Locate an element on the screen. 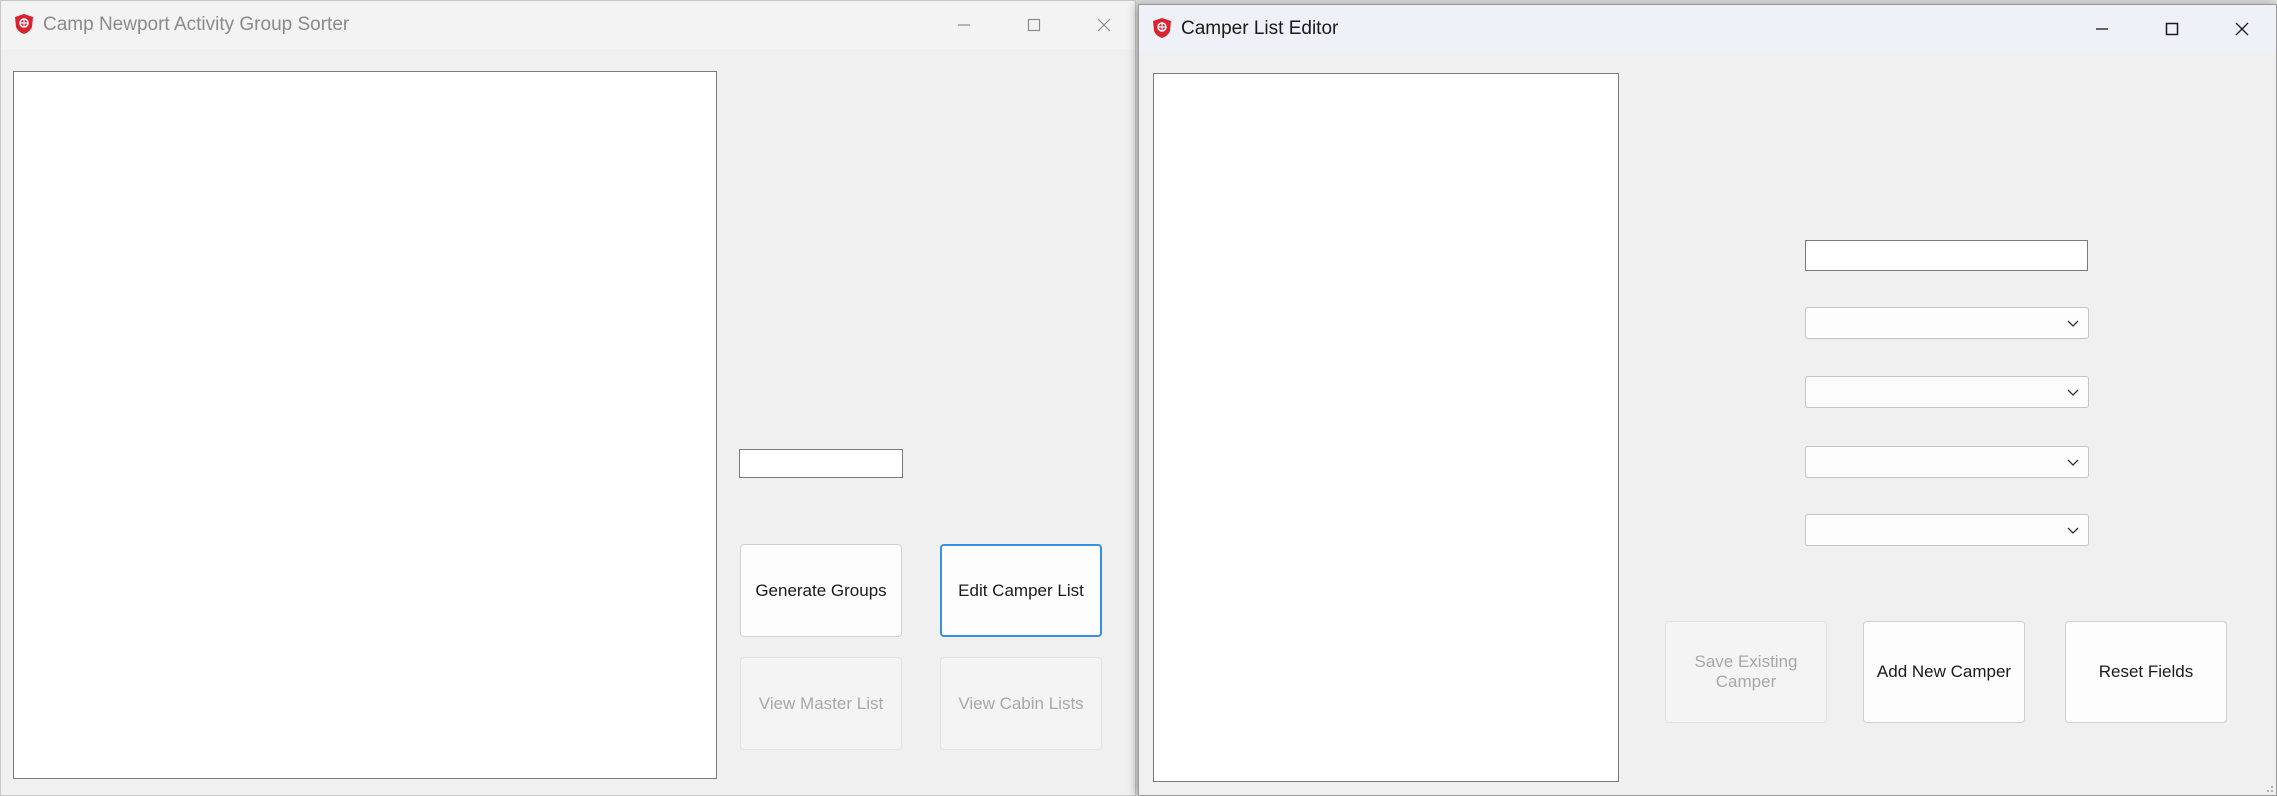  cabin-dropdown is located at coordinates (1947, 530).